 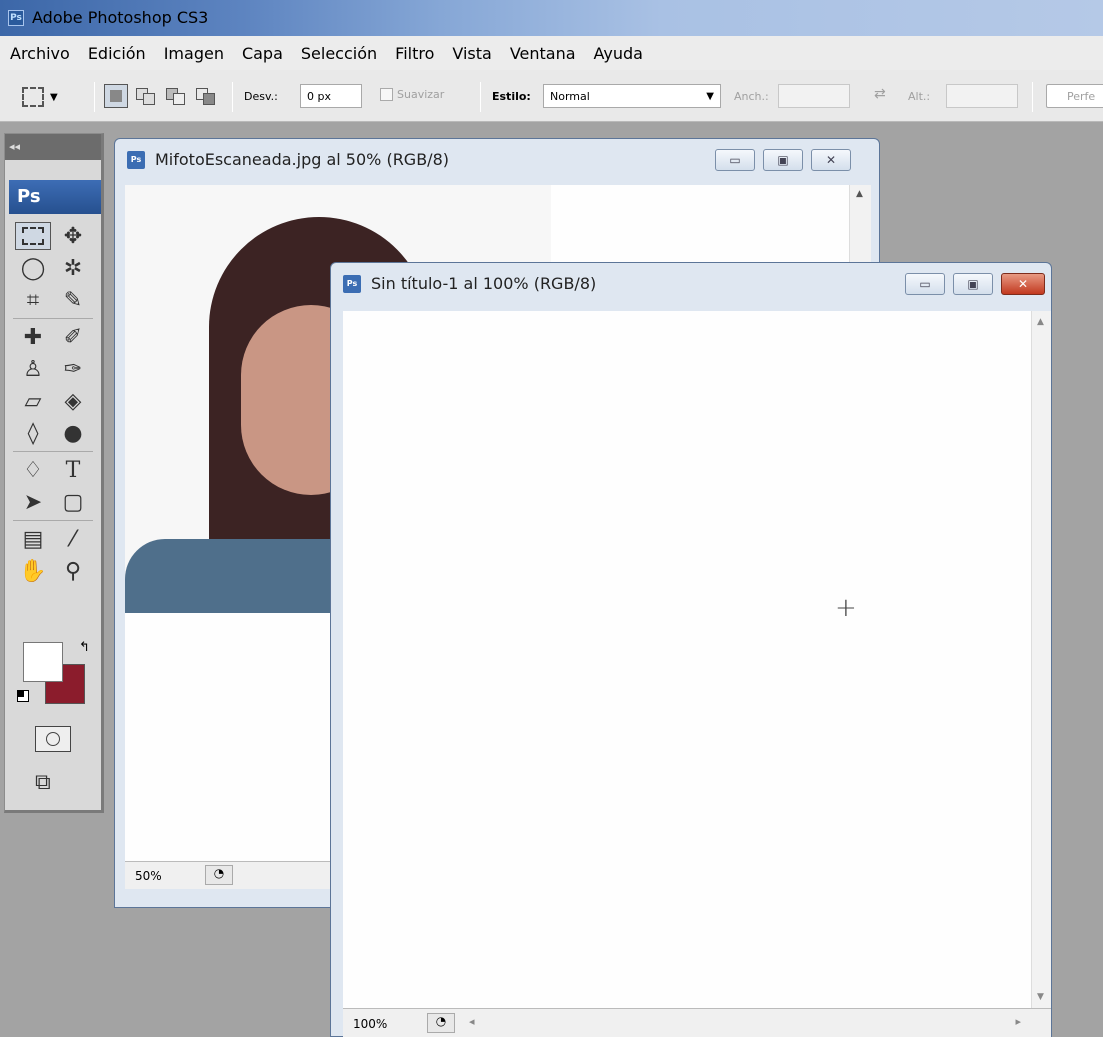 I want to click on move-tool-icon: ✥, so click(x=73, y=236).